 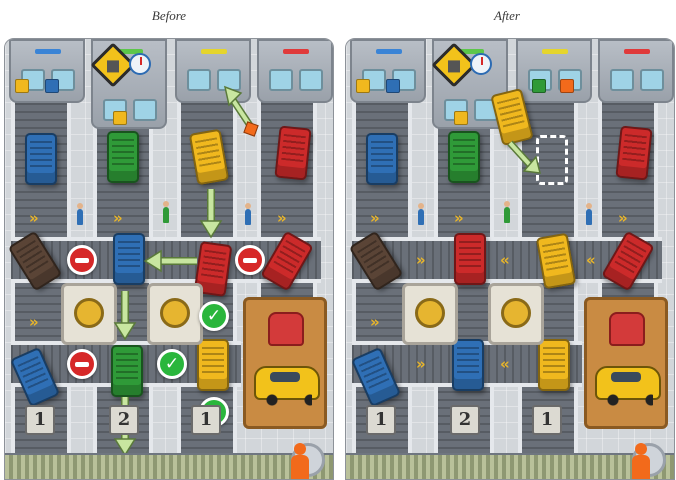 What do you see at coordinates (567, 86) in the screenshot?
I see `orange-flag` at bounding box center [567, 86].